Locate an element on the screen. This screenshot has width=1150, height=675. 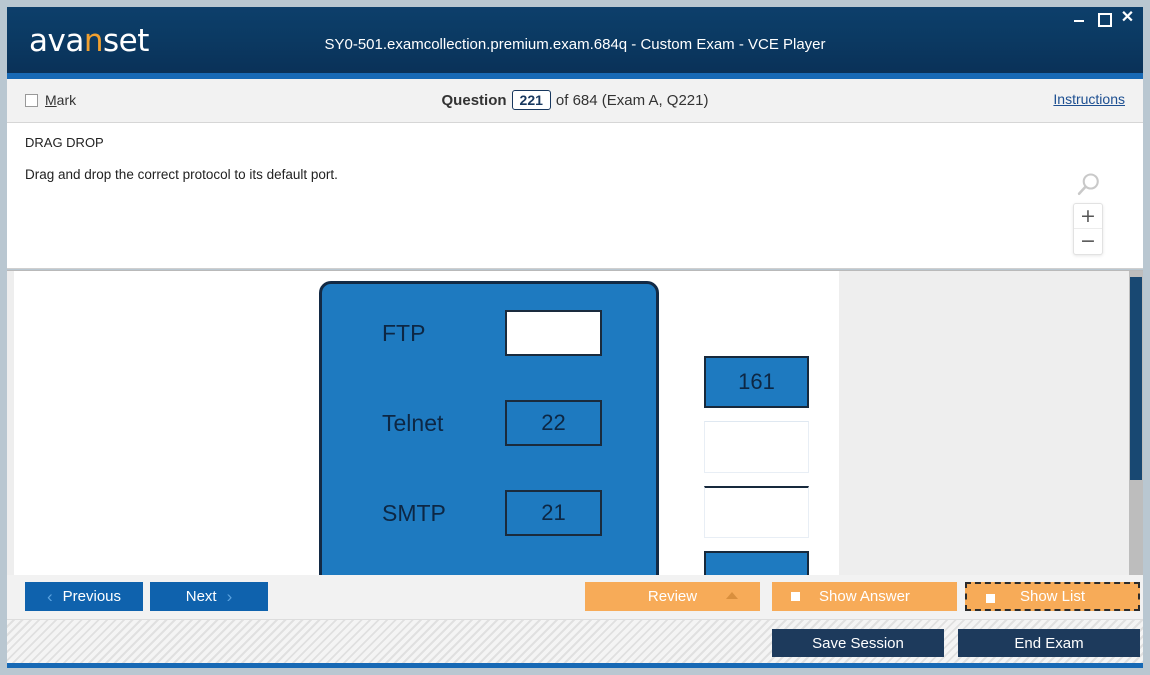
zoom-controls: + − is located at coordinates (1088, 229).